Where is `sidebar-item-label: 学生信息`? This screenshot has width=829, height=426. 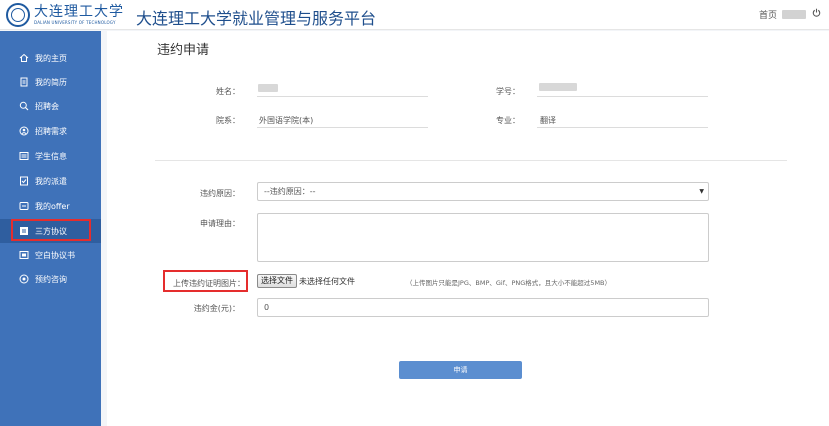 sidebar-item-label: 学生信息 is located at coordinates (51, 156).